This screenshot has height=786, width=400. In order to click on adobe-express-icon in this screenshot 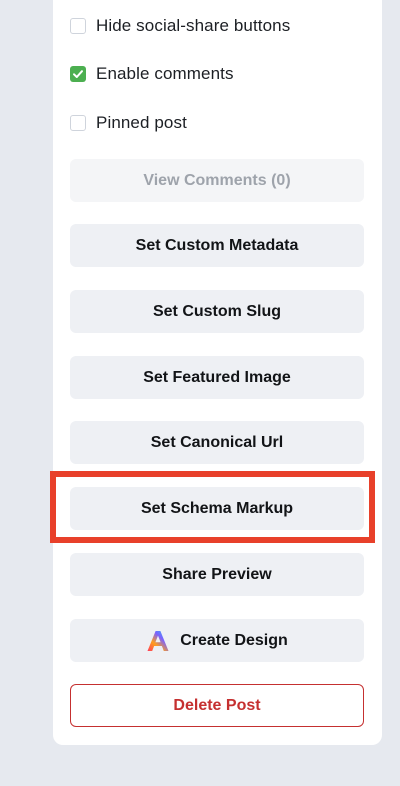, I will do `click(158, 640)`.